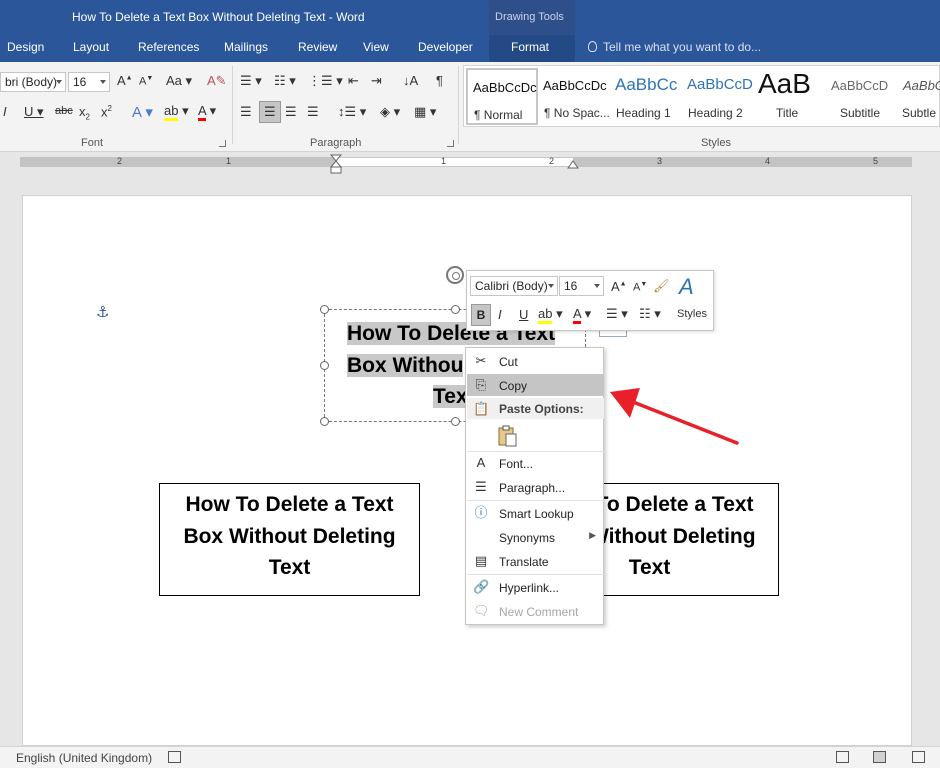 The width and height of the screenshot is (940, 768). Describe the element at coordinates (646, 96) in the screenshot. I see `style-heading-1: AaBbCc Heading 1` at that location.